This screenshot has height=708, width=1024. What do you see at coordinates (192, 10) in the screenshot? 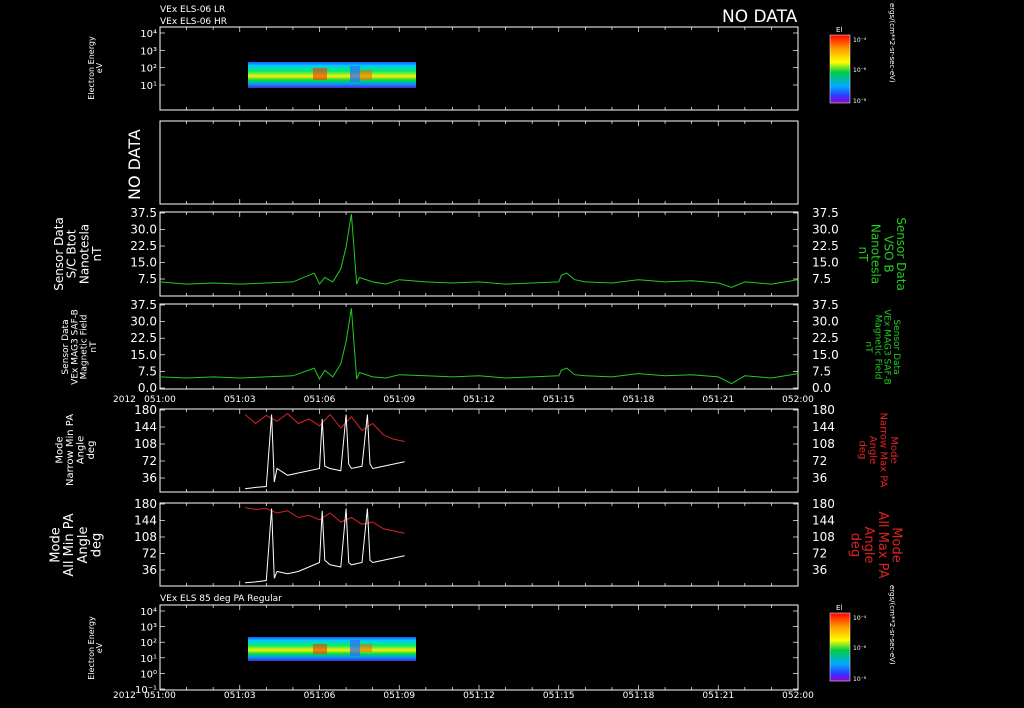
I see `header-line1: VEx ELS-06 LR` at bounding box center [192, 10].